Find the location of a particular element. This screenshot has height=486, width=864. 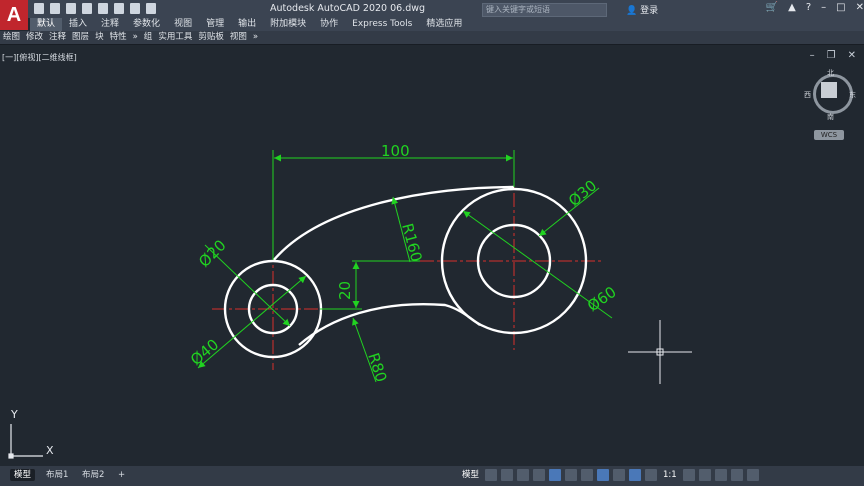

lineweight-icon is located at coordinates (619, 475).